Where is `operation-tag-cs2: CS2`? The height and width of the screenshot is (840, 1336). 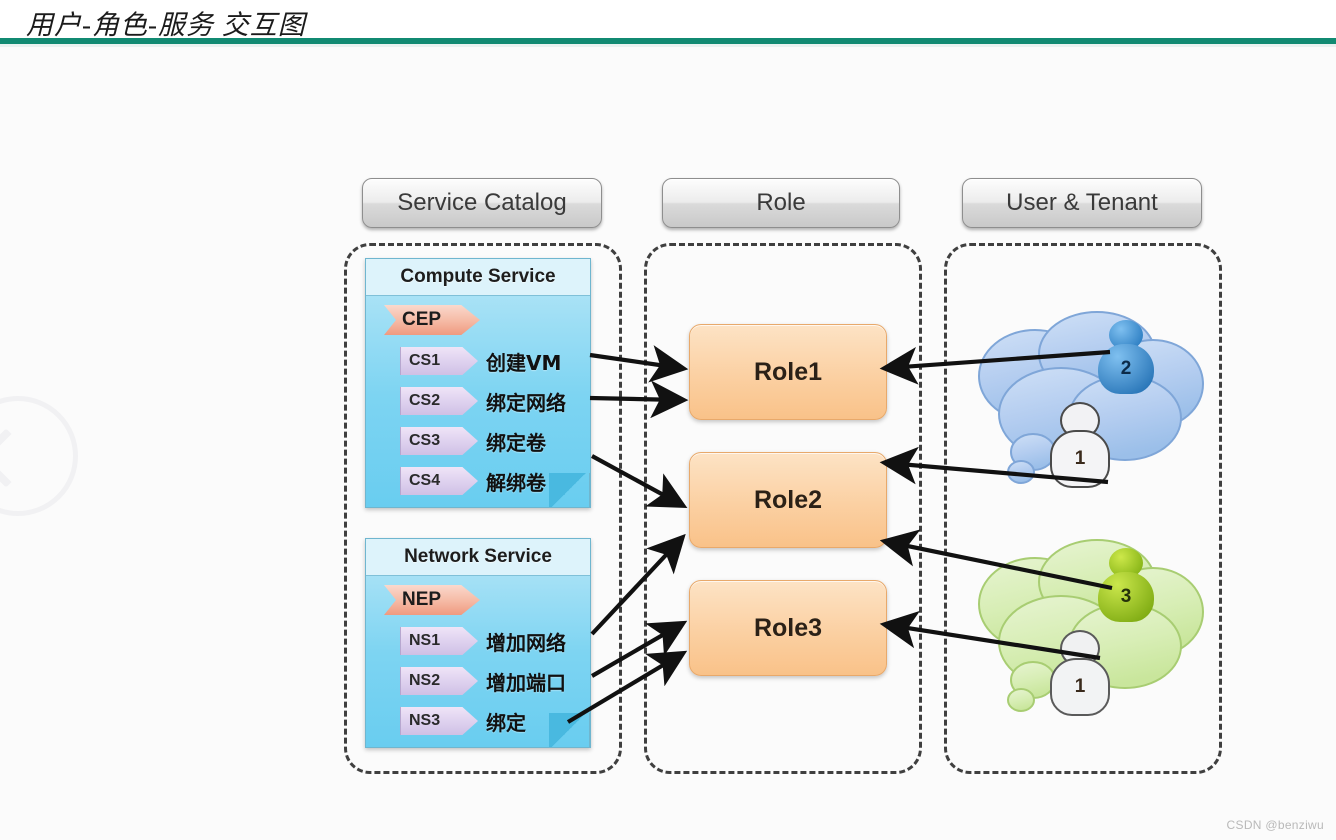
operation-tag-cs2: CS2 is located at coordinates (439, 401).